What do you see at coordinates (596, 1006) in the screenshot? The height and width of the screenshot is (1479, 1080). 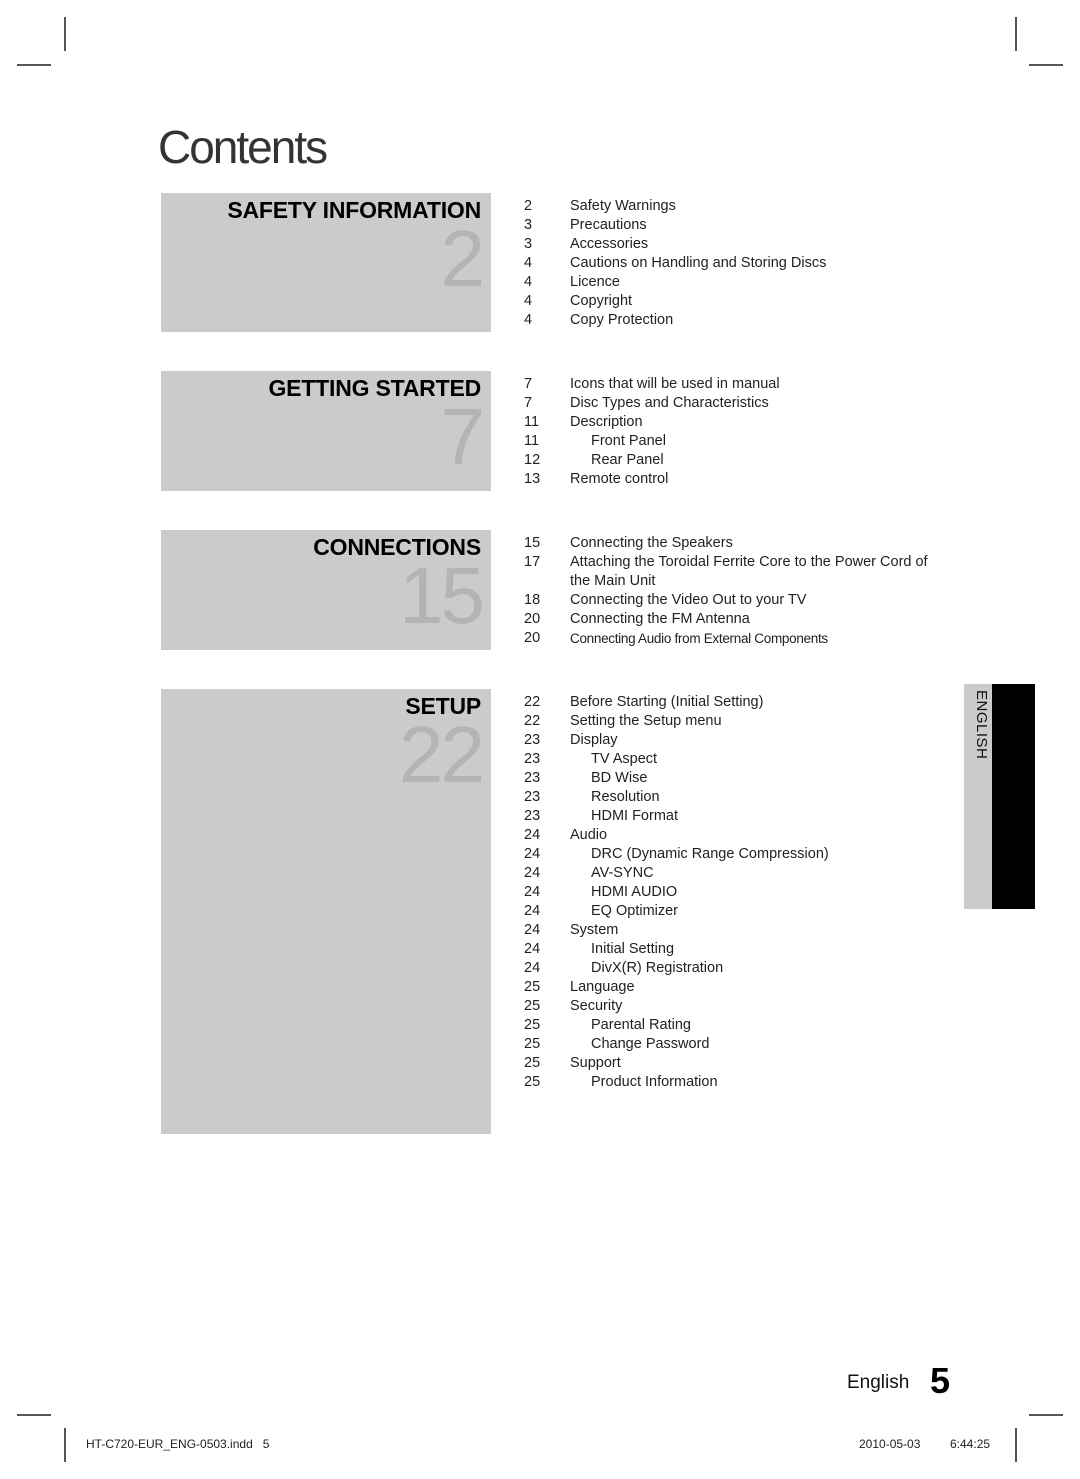 I see `toc-entry-label: Security` at bounding box center [596, 1006].